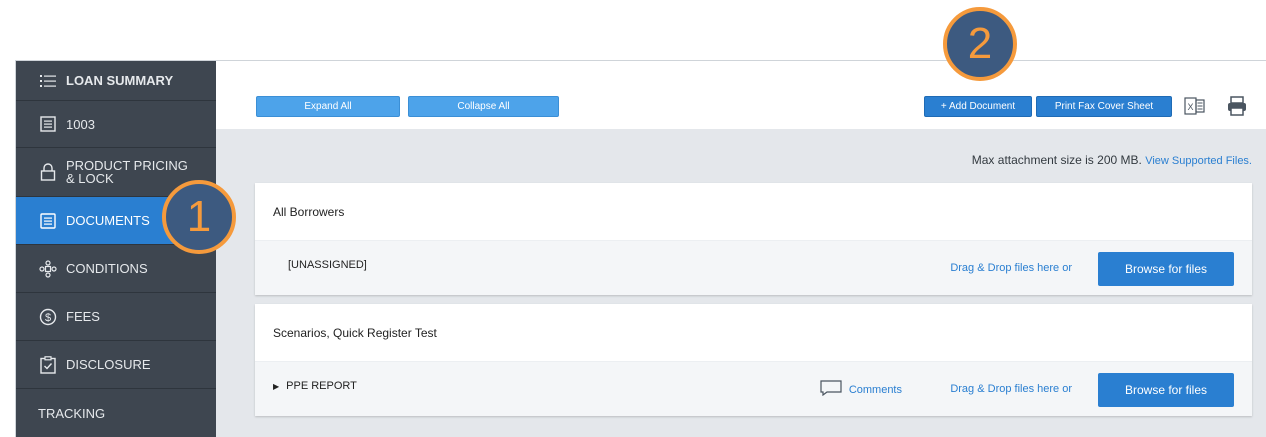 This screenshot has width=1266, height=437. What do you see at coordinates (48, 268) in the screenshot?
I see `conditions-icon` at bounding box center [48, 268].